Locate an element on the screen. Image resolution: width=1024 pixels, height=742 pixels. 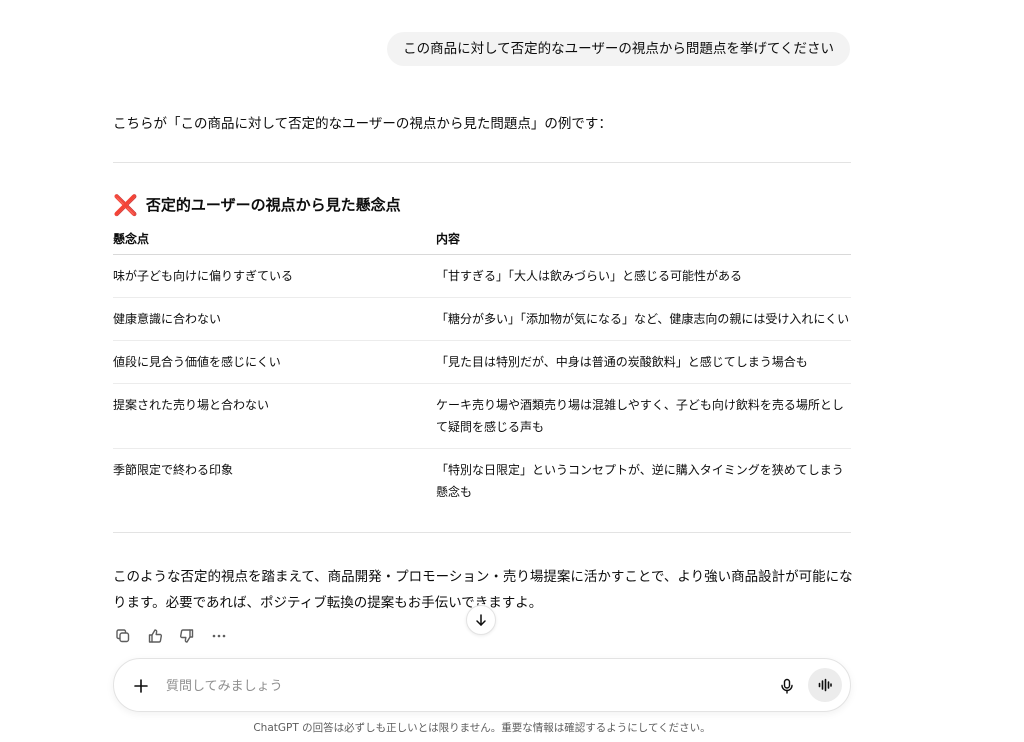
copy-icon is located at coordinates (123, 636).